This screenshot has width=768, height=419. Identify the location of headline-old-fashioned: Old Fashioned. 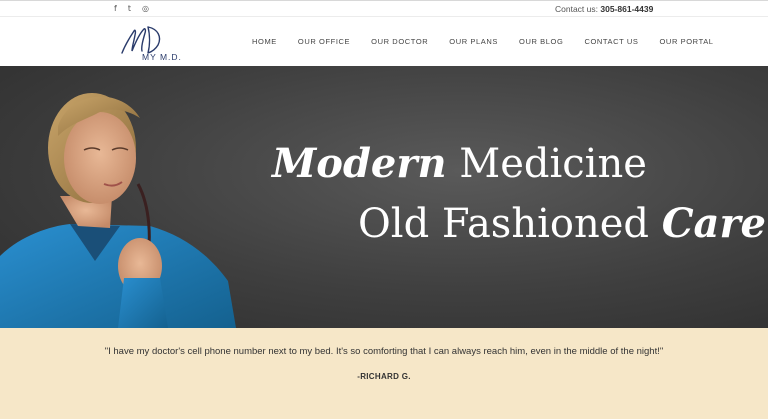
(510, 224).